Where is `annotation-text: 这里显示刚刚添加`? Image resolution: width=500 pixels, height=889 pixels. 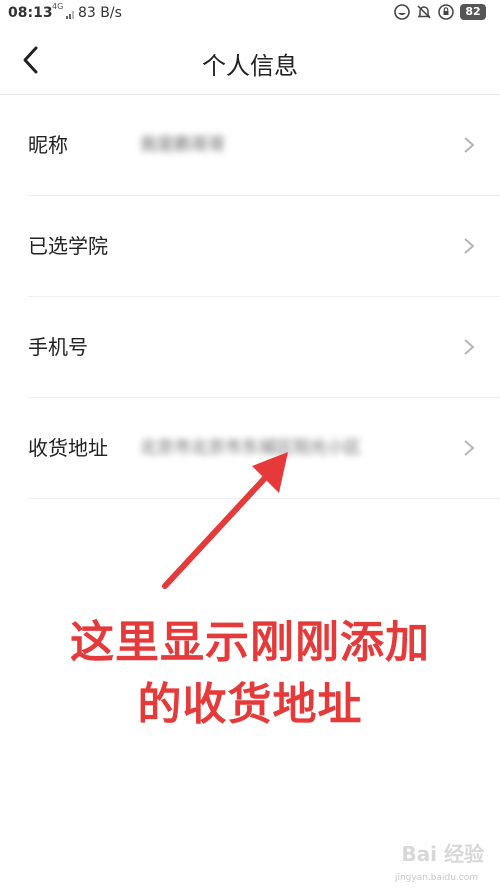 annotation-text: 这里显示刚刚添加 is located at coordinates (250, 642).